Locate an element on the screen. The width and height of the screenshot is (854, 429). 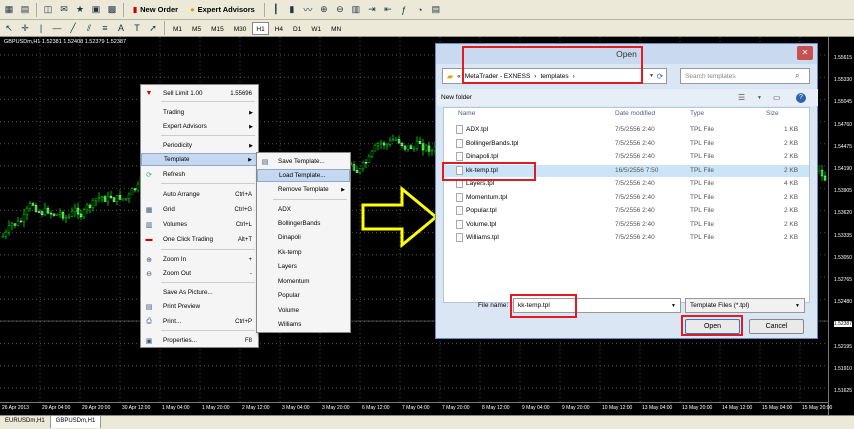
expert-advisors-button: ● Expert Advisors is located at coordinates (222, 10).